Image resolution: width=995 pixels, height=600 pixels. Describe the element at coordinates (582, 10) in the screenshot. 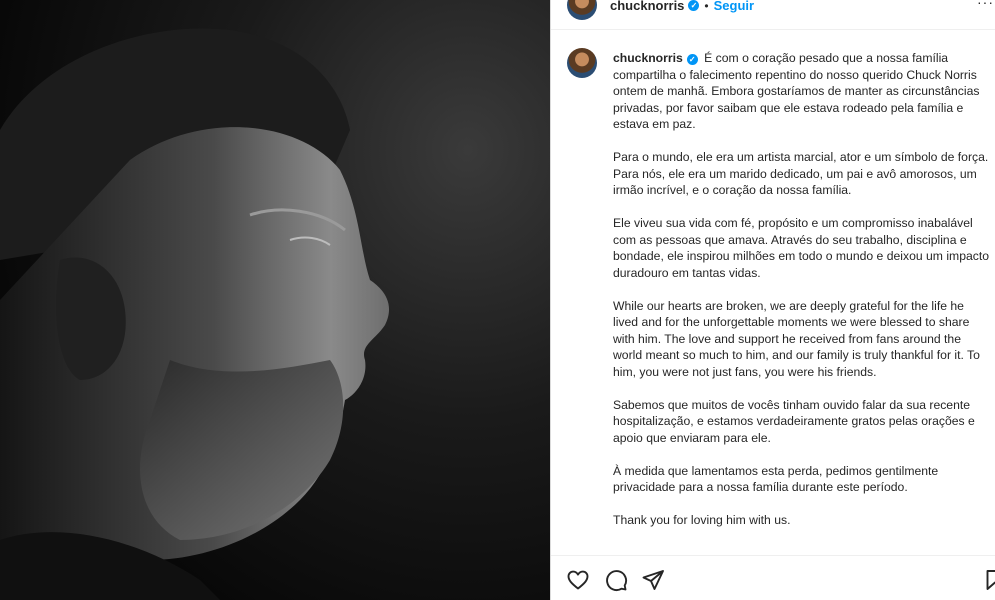

I see `author-avatar` at that location.